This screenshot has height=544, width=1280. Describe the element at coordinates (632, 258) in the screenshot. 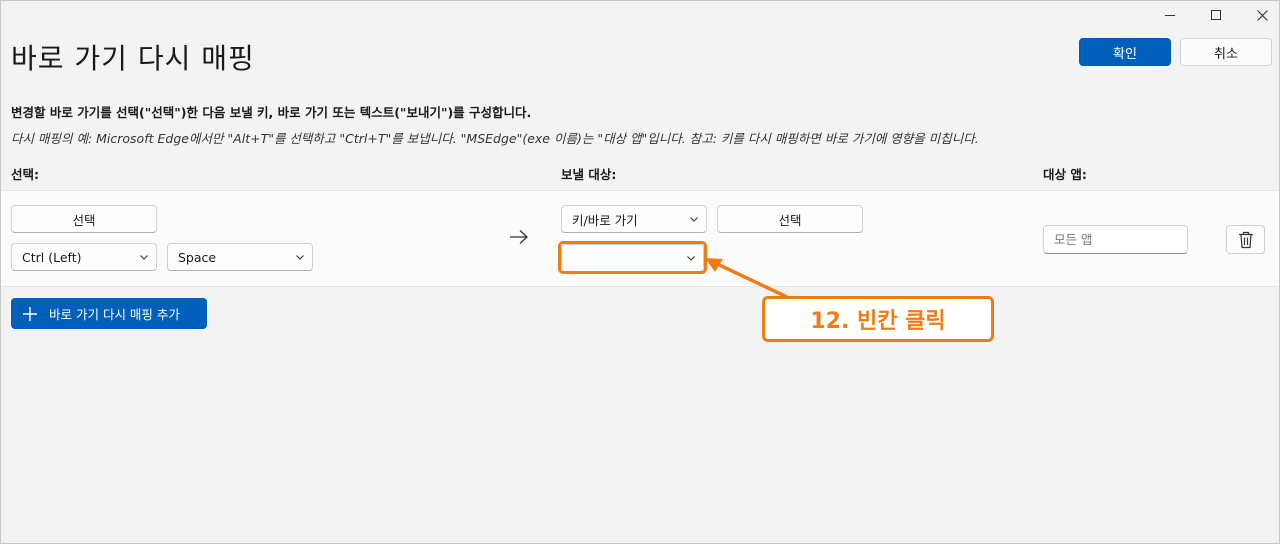

I see `send-key-dropdown` at that location.